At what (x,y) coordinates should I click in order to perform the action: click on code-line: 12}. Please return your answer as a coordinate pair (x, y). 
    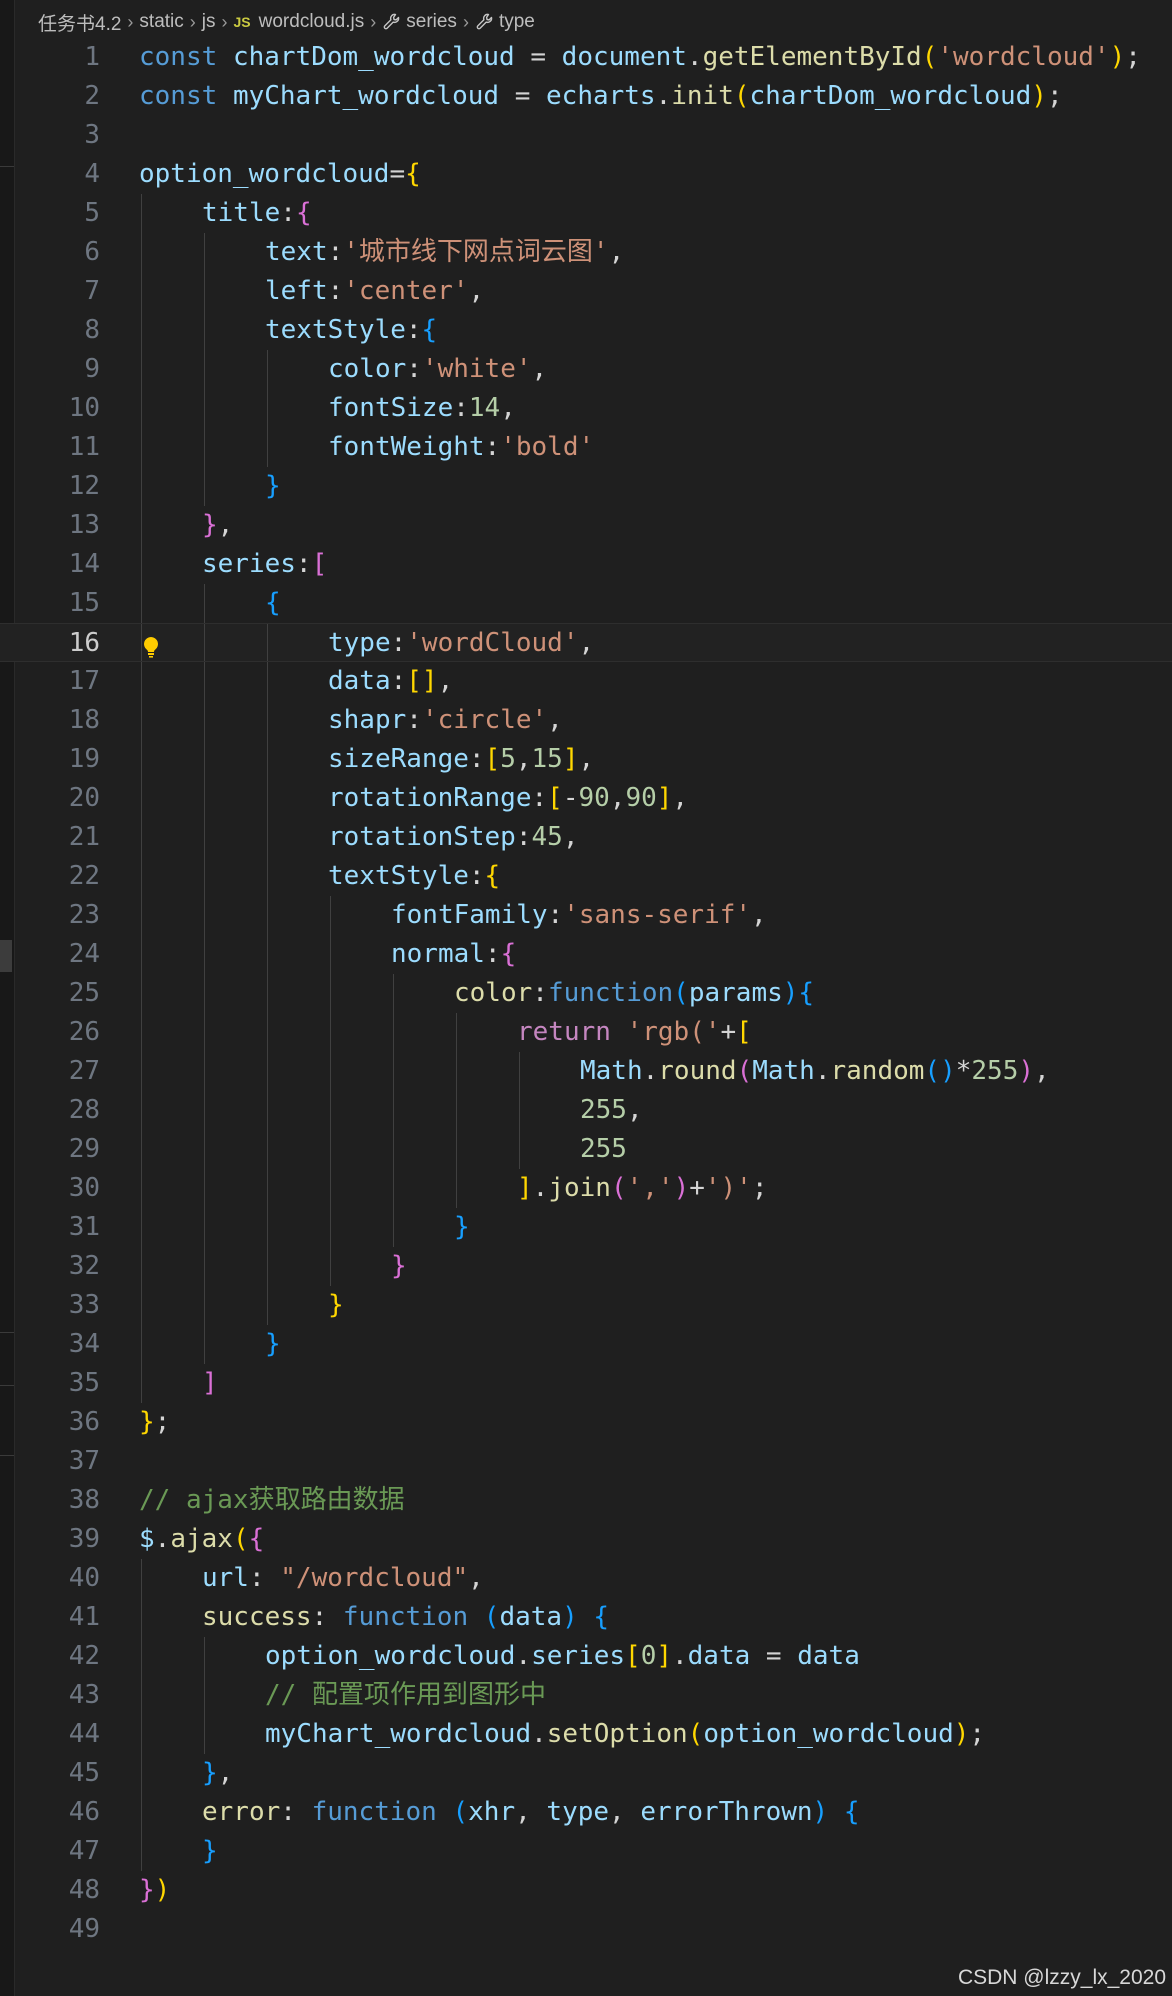
    Looking at the image, I should click on (586, 486).